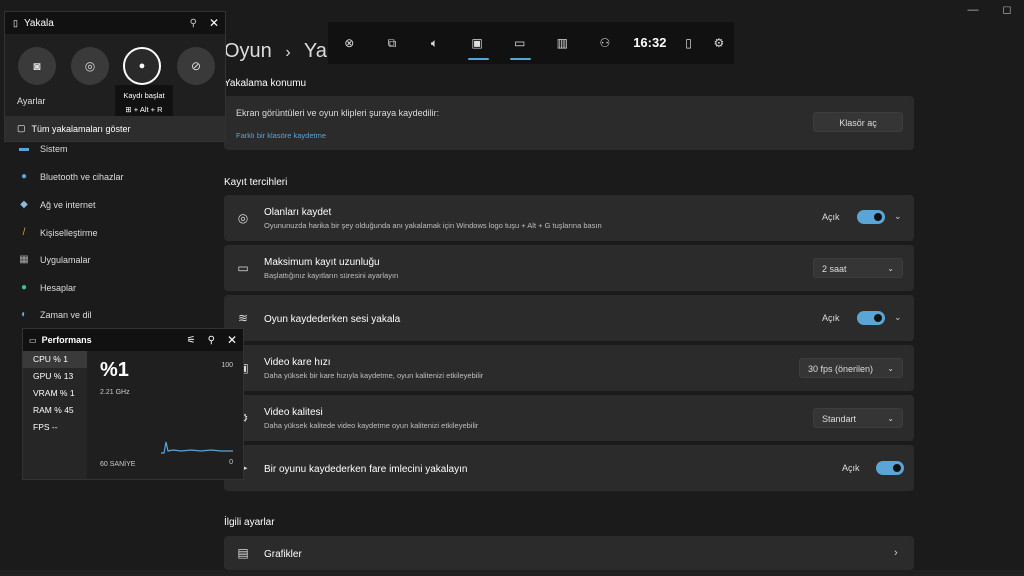 The image size is (1024, 576). I want to click on sidebar-item-label: Hesaplar, so click(58, 288).